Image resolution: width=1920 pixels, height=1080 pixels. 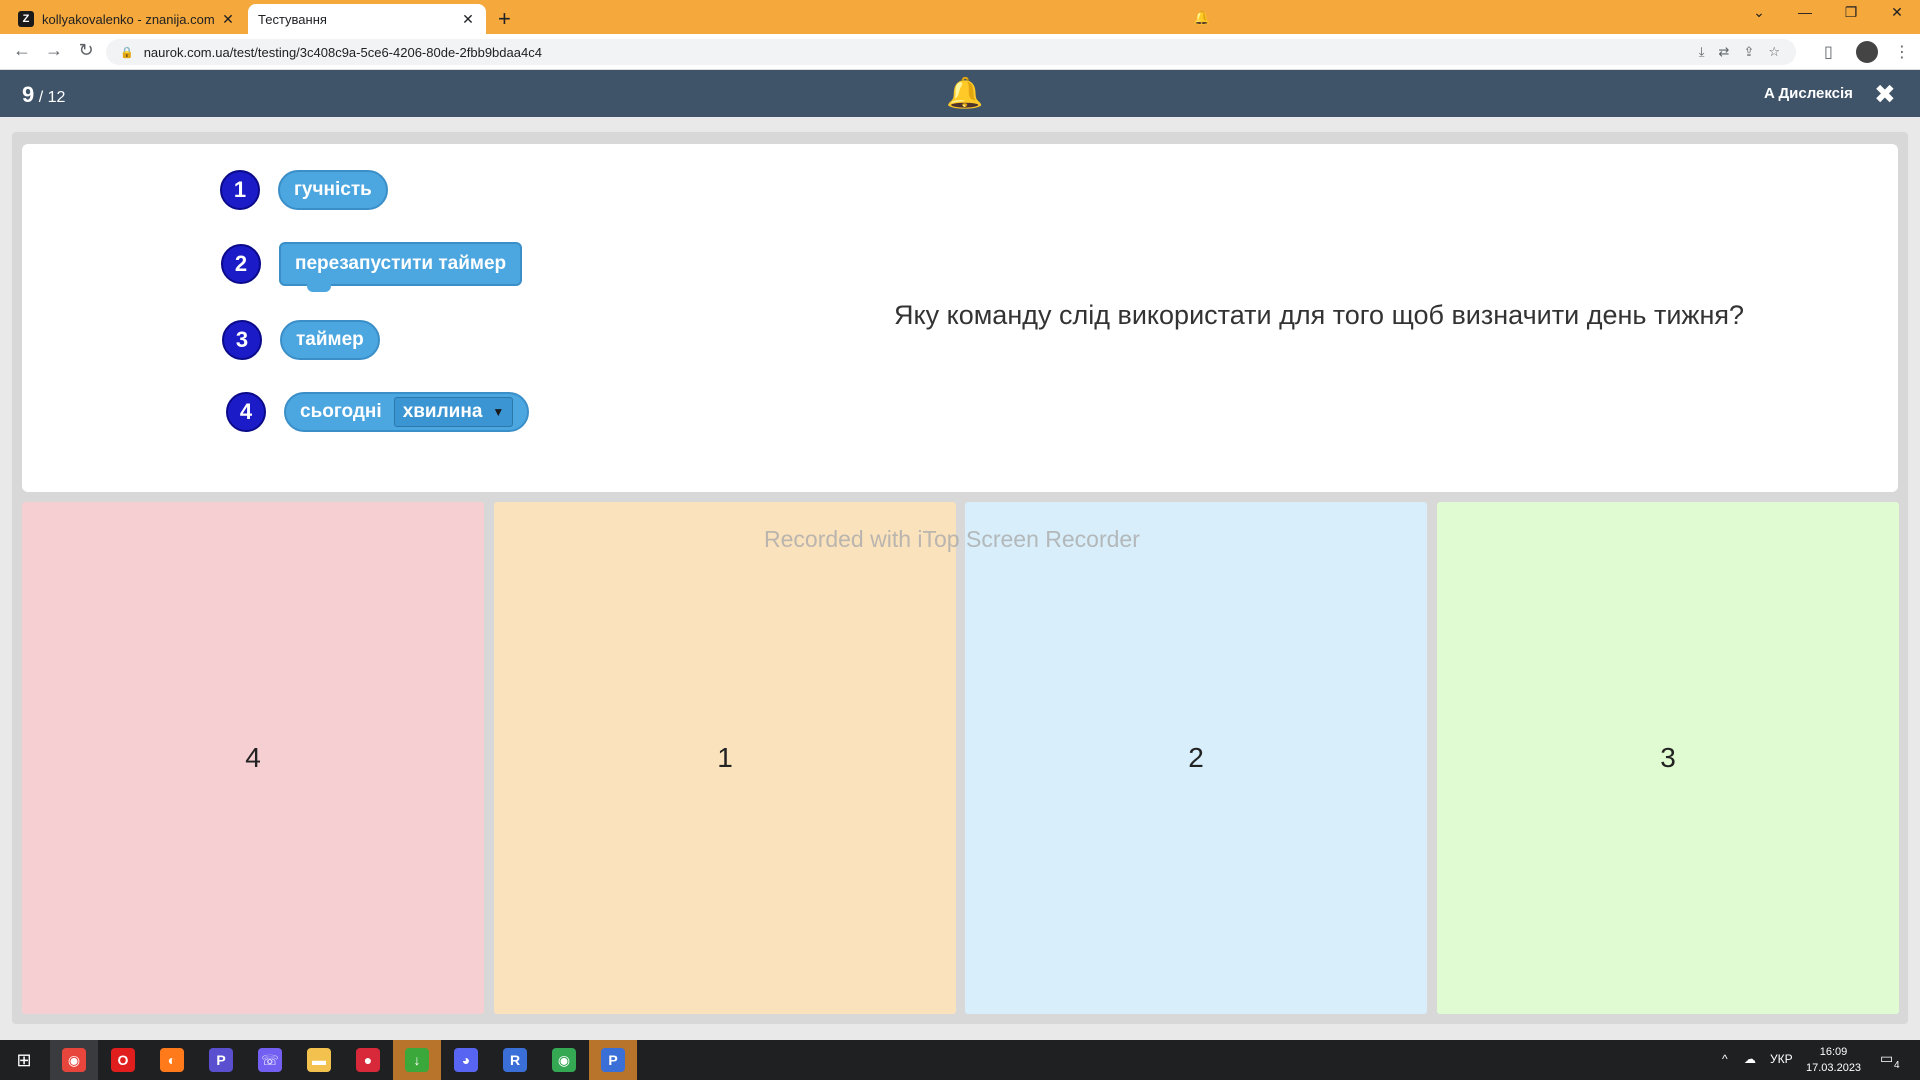 What do you see at coordinates (1196, 758) in the screenshot?
I see `answer-option-3: 2` at bounding box center [1196, 758].